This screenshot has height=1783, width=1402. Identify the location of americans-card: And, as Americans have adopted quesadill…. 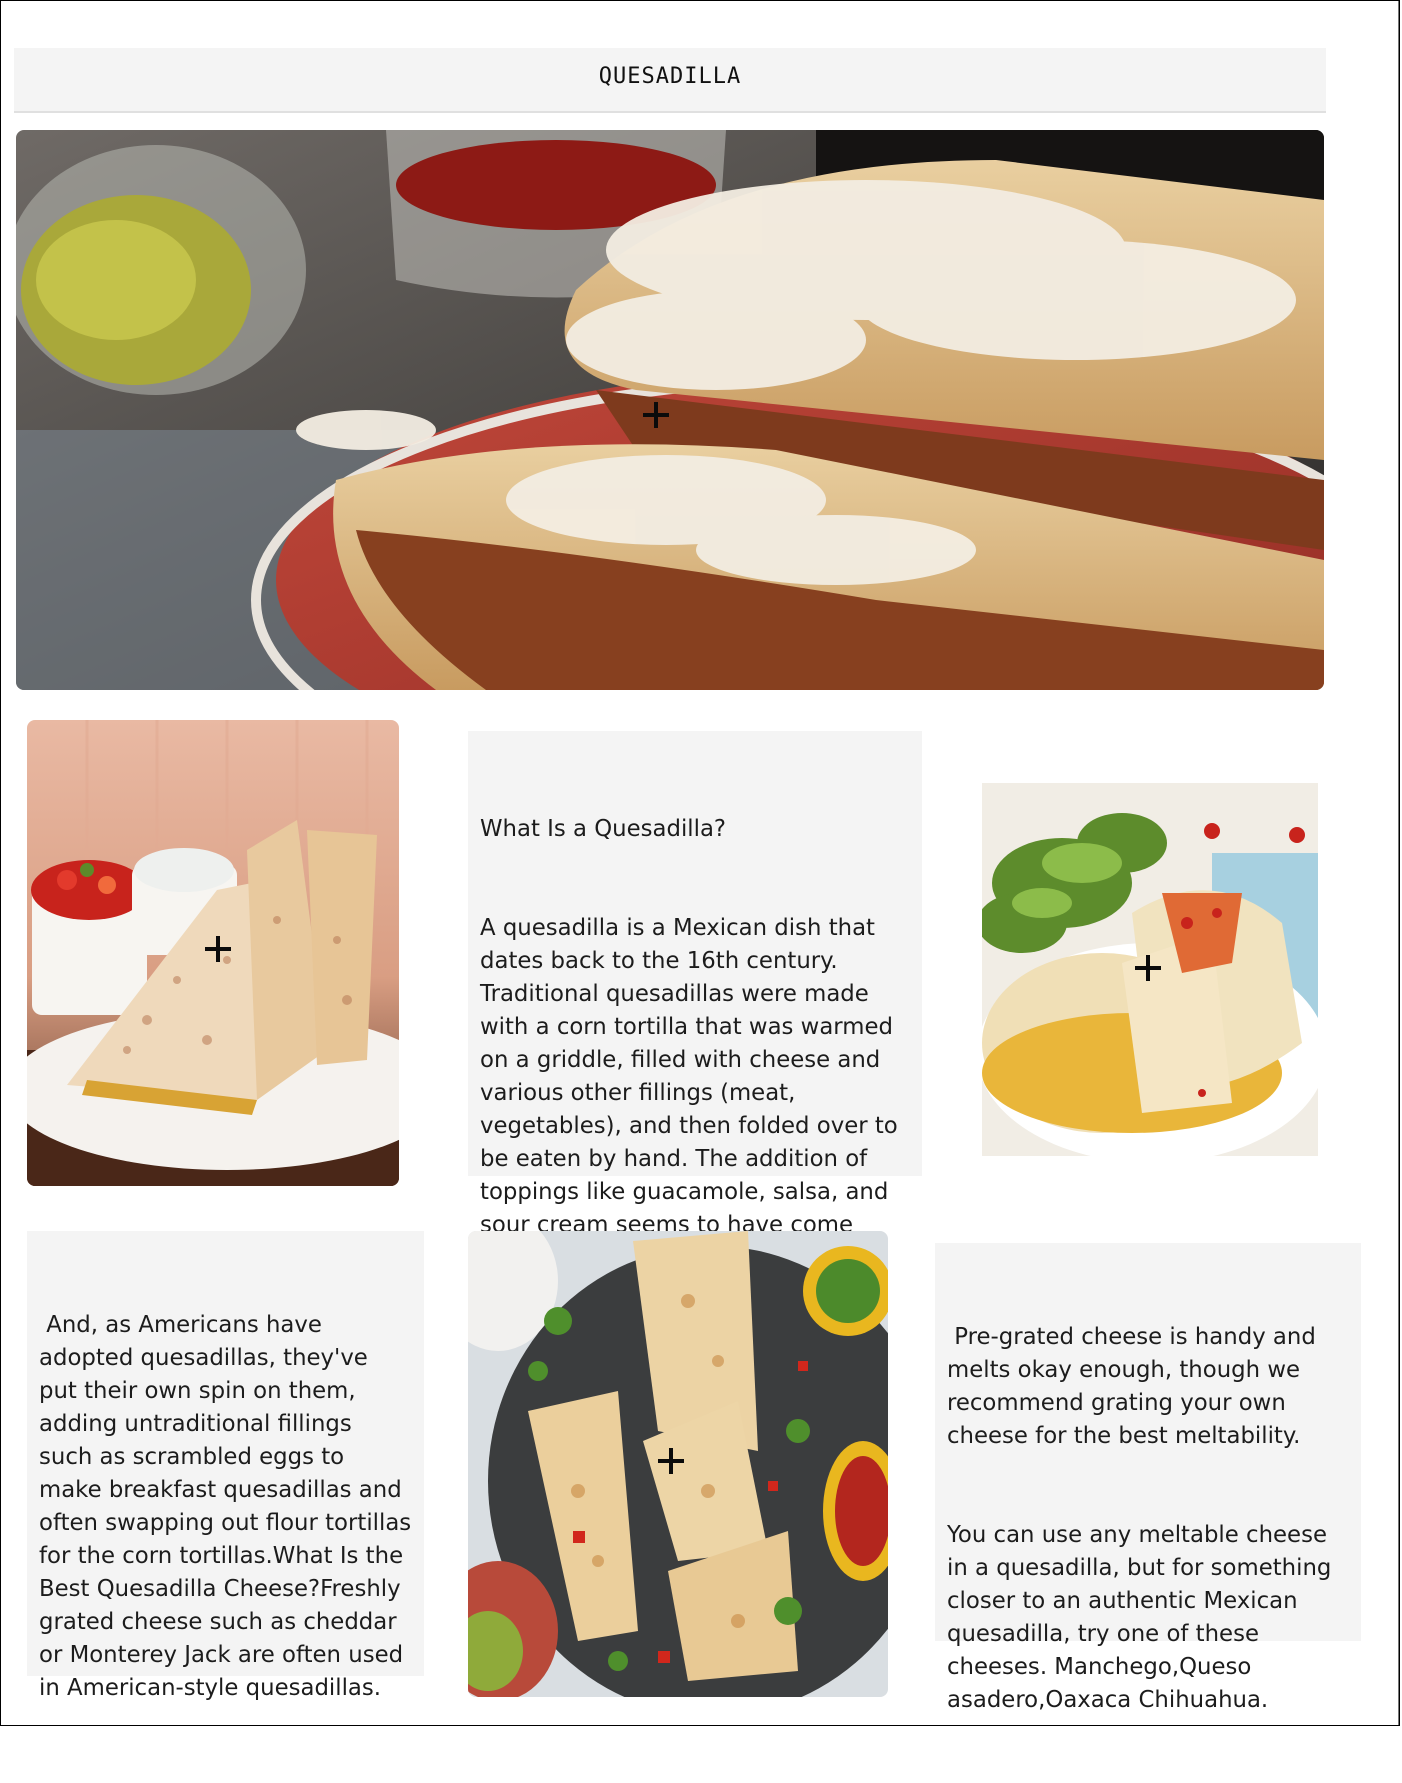
(225, 1466).